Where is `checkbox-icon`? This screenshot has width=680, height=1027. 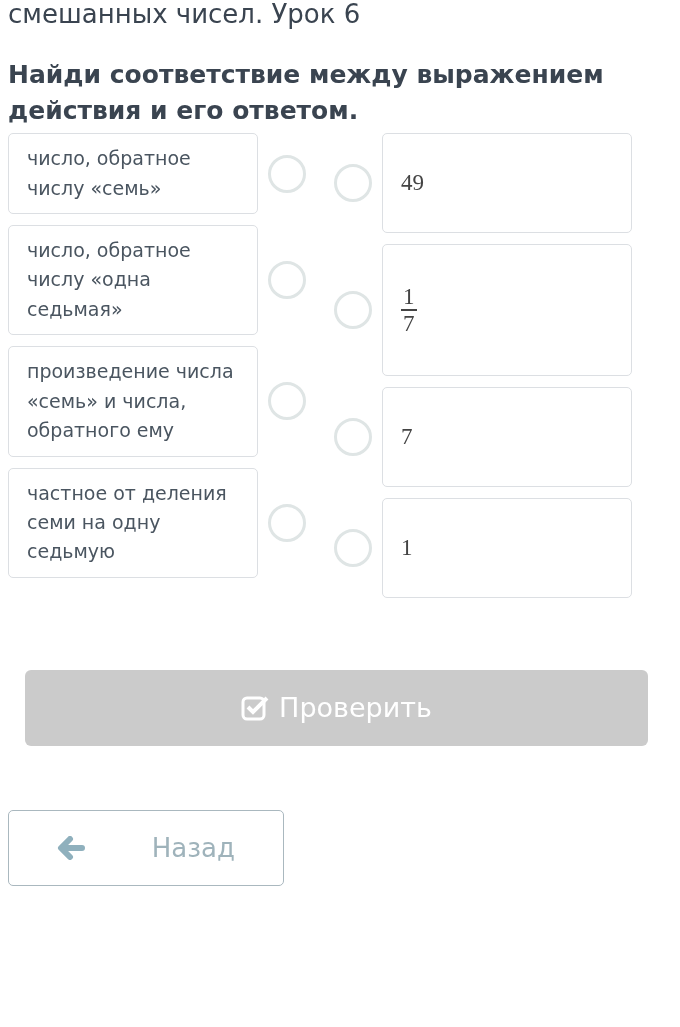 checkbox-icon is located at coordinates (255, 708).